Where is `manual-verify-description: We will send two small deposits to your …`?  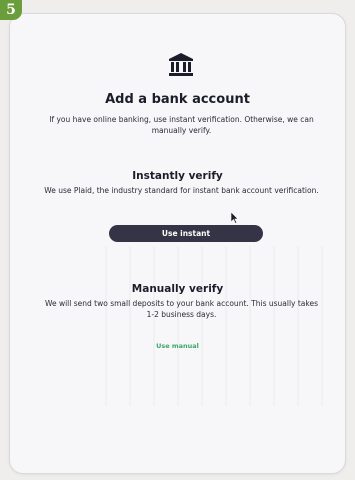
manual-verify-description: We will send two small deposits to your … is located at coordinates (181, 309).